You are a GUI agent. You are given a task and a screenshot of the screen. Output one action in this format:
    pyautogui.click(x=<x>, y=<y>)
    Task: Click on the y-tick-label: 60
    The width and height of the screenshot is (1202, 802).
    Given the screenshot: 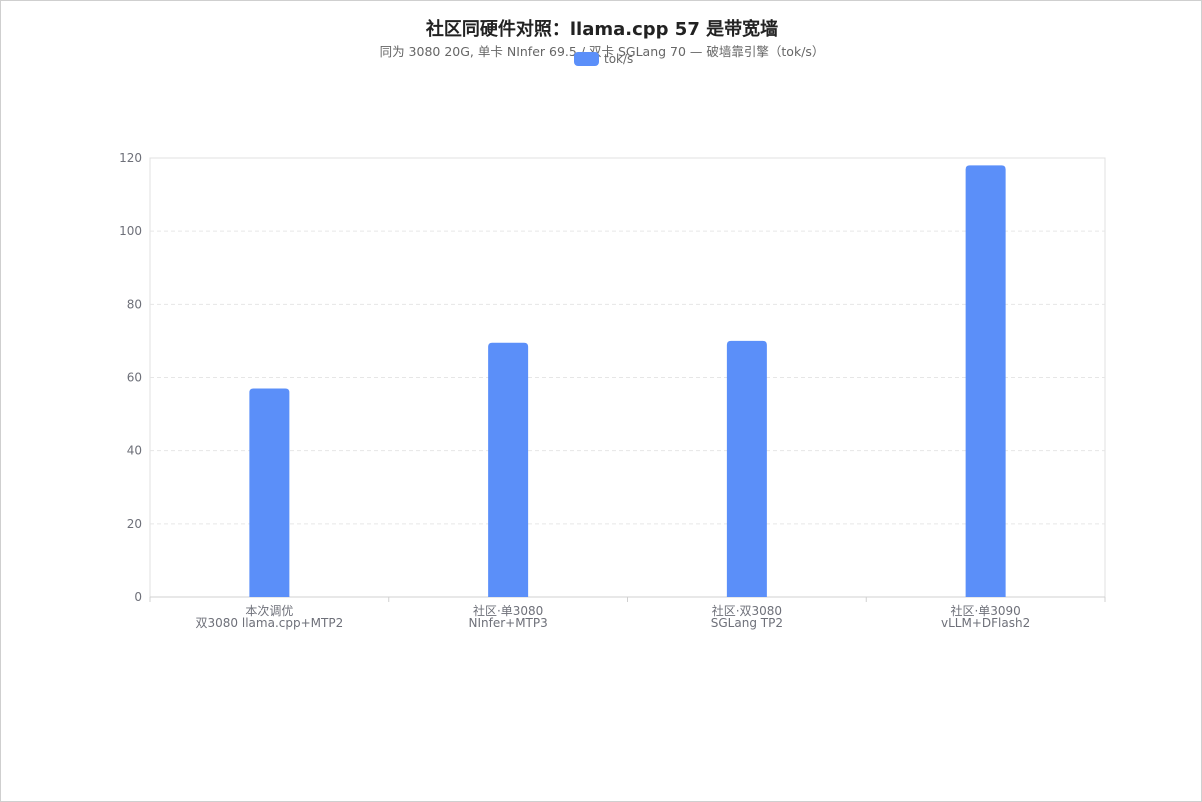 What is the action you would take?
    pyautogui.click(x=134, y=378)
    